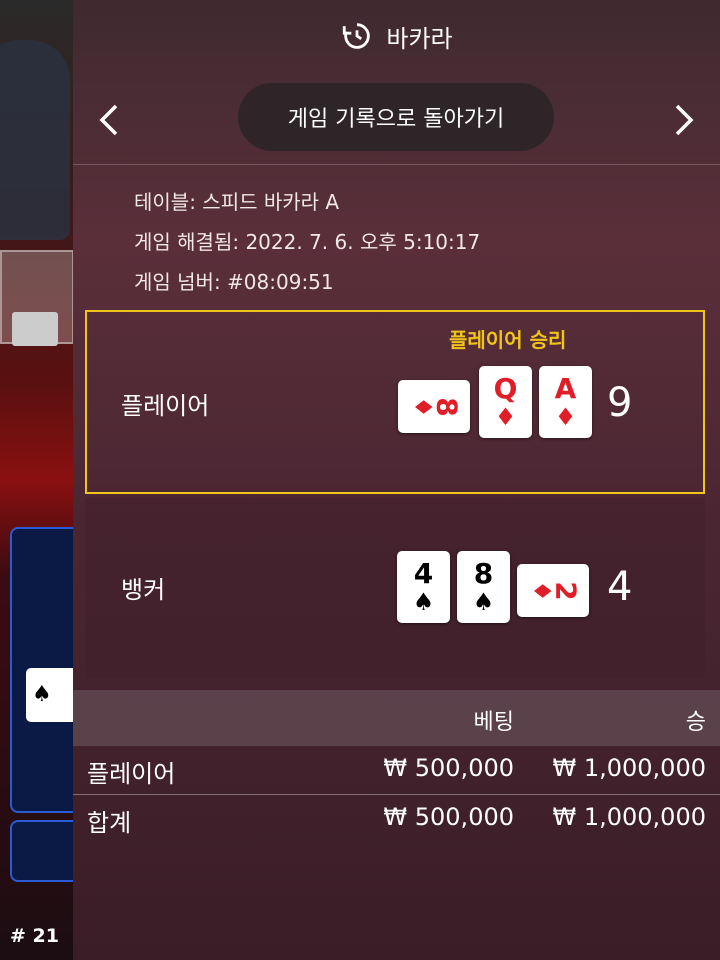 The height and width of the screenshot is (960, 720). Describe the element at coordinates (419, 38) in the screenshot. I see `page-title: 바카라` at that location.